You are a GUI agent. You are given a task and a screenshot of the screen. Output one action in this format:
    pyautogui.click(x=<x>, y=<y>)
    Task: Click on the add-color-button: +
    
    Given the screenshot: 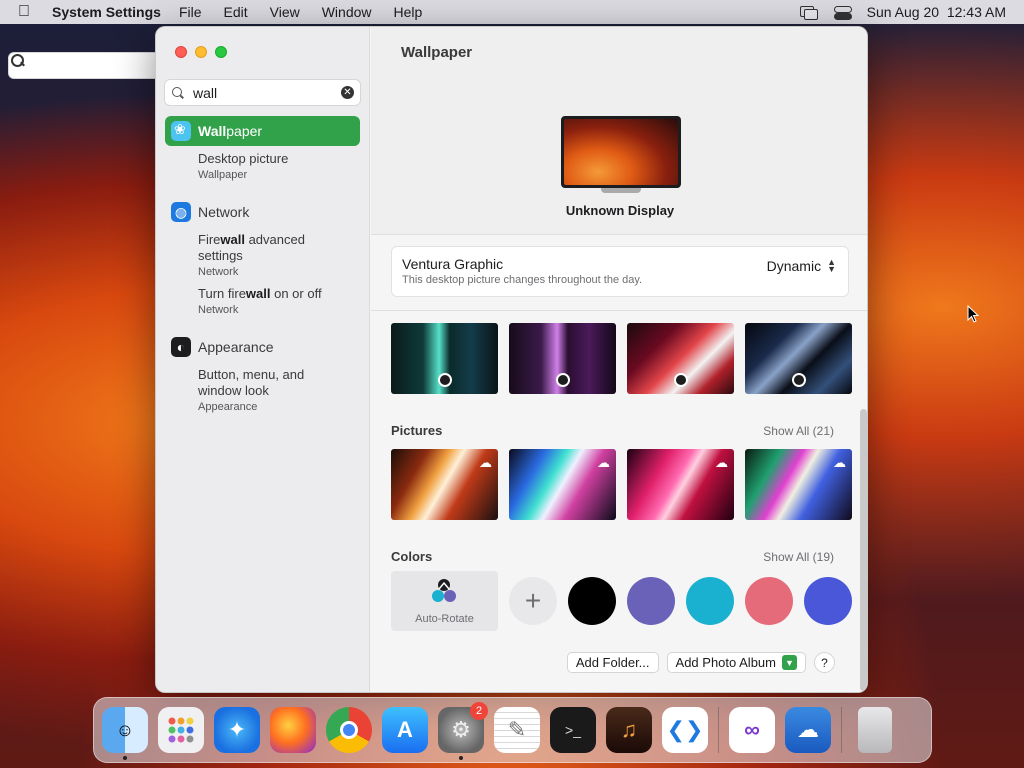 What is the action you would take?
    pyautogui.click(x=533, y=601)
    